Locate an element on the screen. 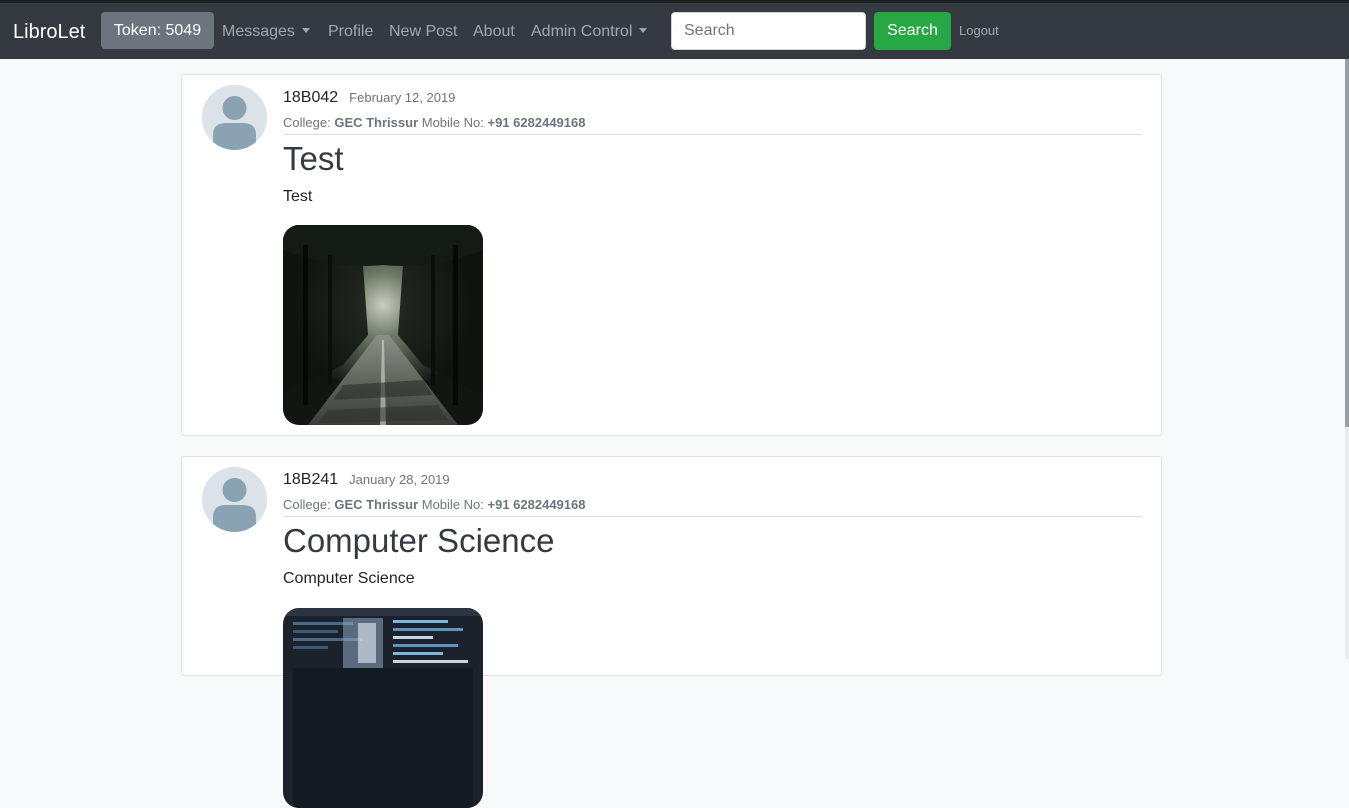 Image resolution: width=1349 pixels, height=808 pixels. nav-admin-control-dropdown: Admin Control is located at coordinates (589, 32).